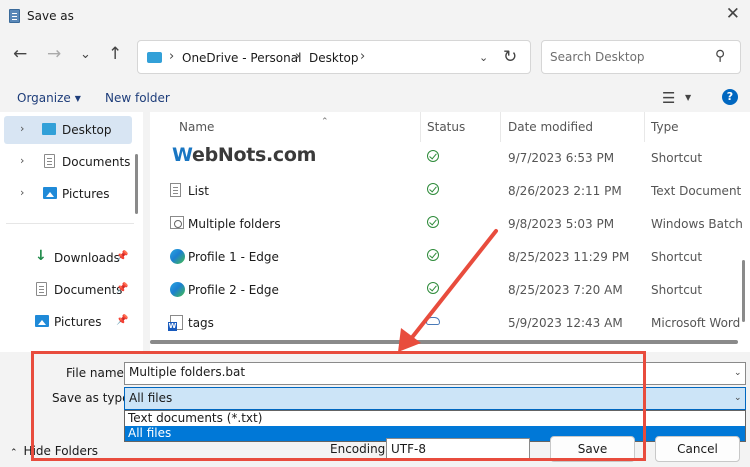 This screenshot has height=467, width=750. I want to click on file-name: Profile 1 - Edge, so click(233, 257).